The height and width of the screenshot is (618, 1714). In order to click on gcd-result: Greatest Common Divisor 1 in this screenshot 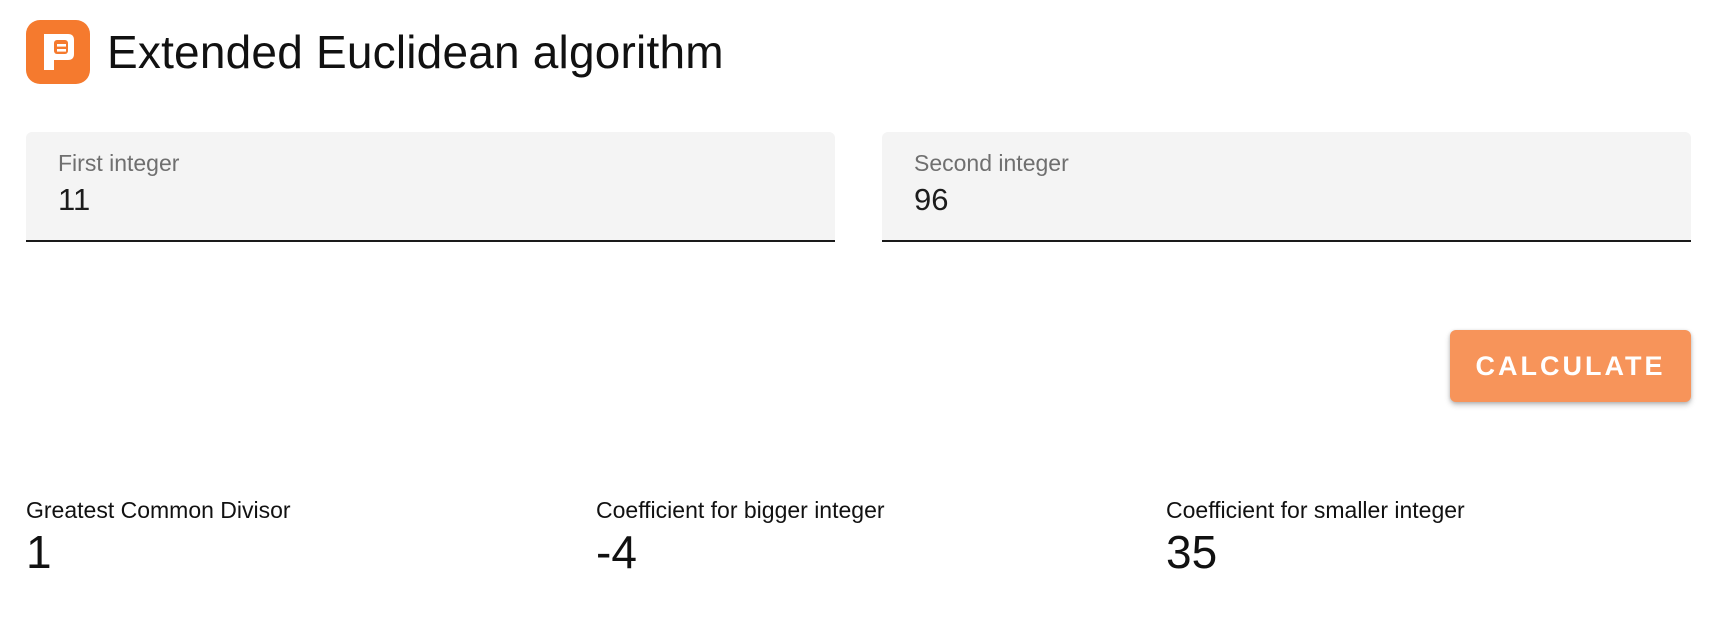, I will do `click(158, 538)`.